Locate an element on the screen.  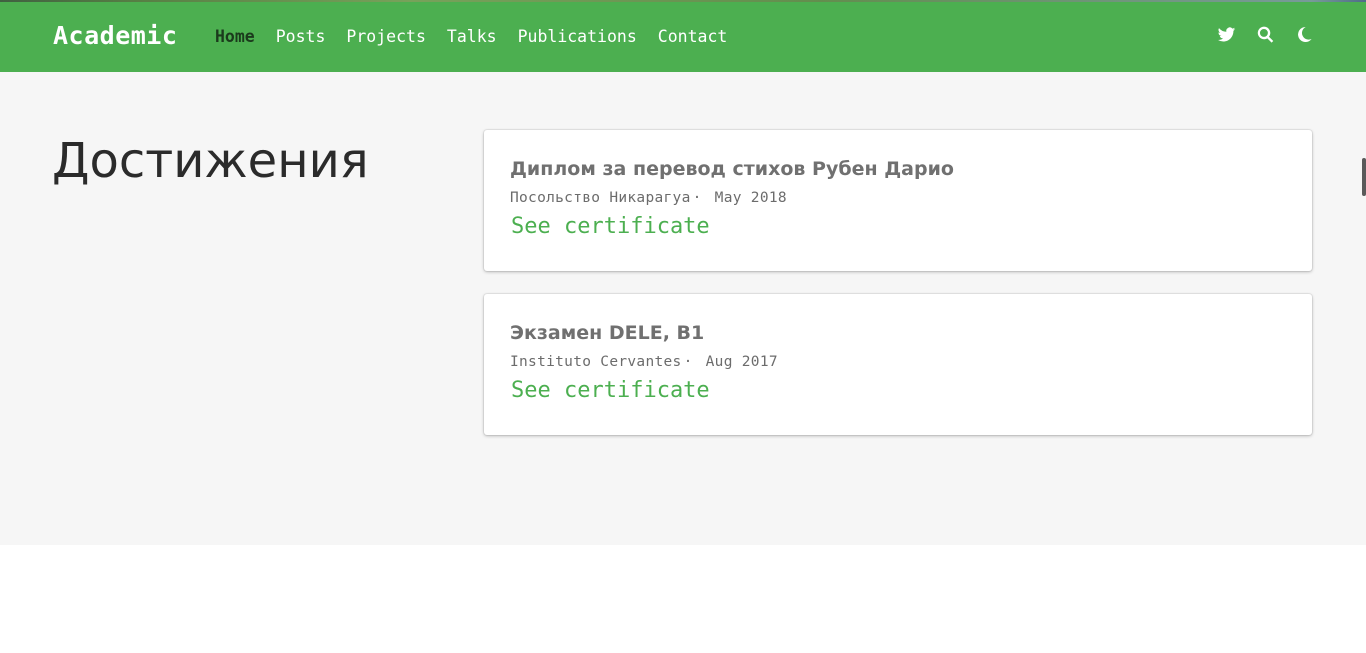
accomplishment-date: Aug 2017 is located at coordinates (741, 362).